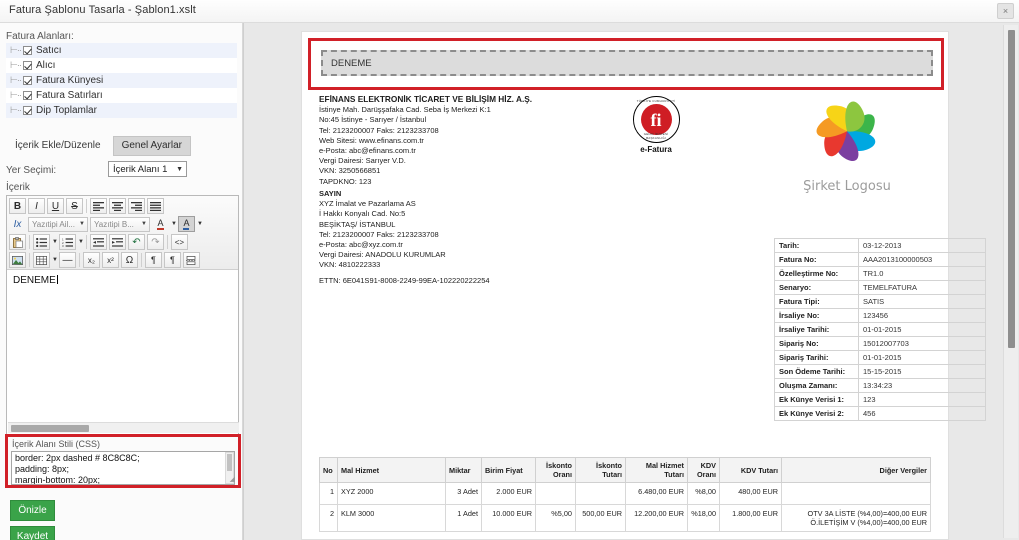  Describe the element at coordinates (70, 80) in the screenshot. I see `tree-item-label: Fatura Künyesi` at that location.